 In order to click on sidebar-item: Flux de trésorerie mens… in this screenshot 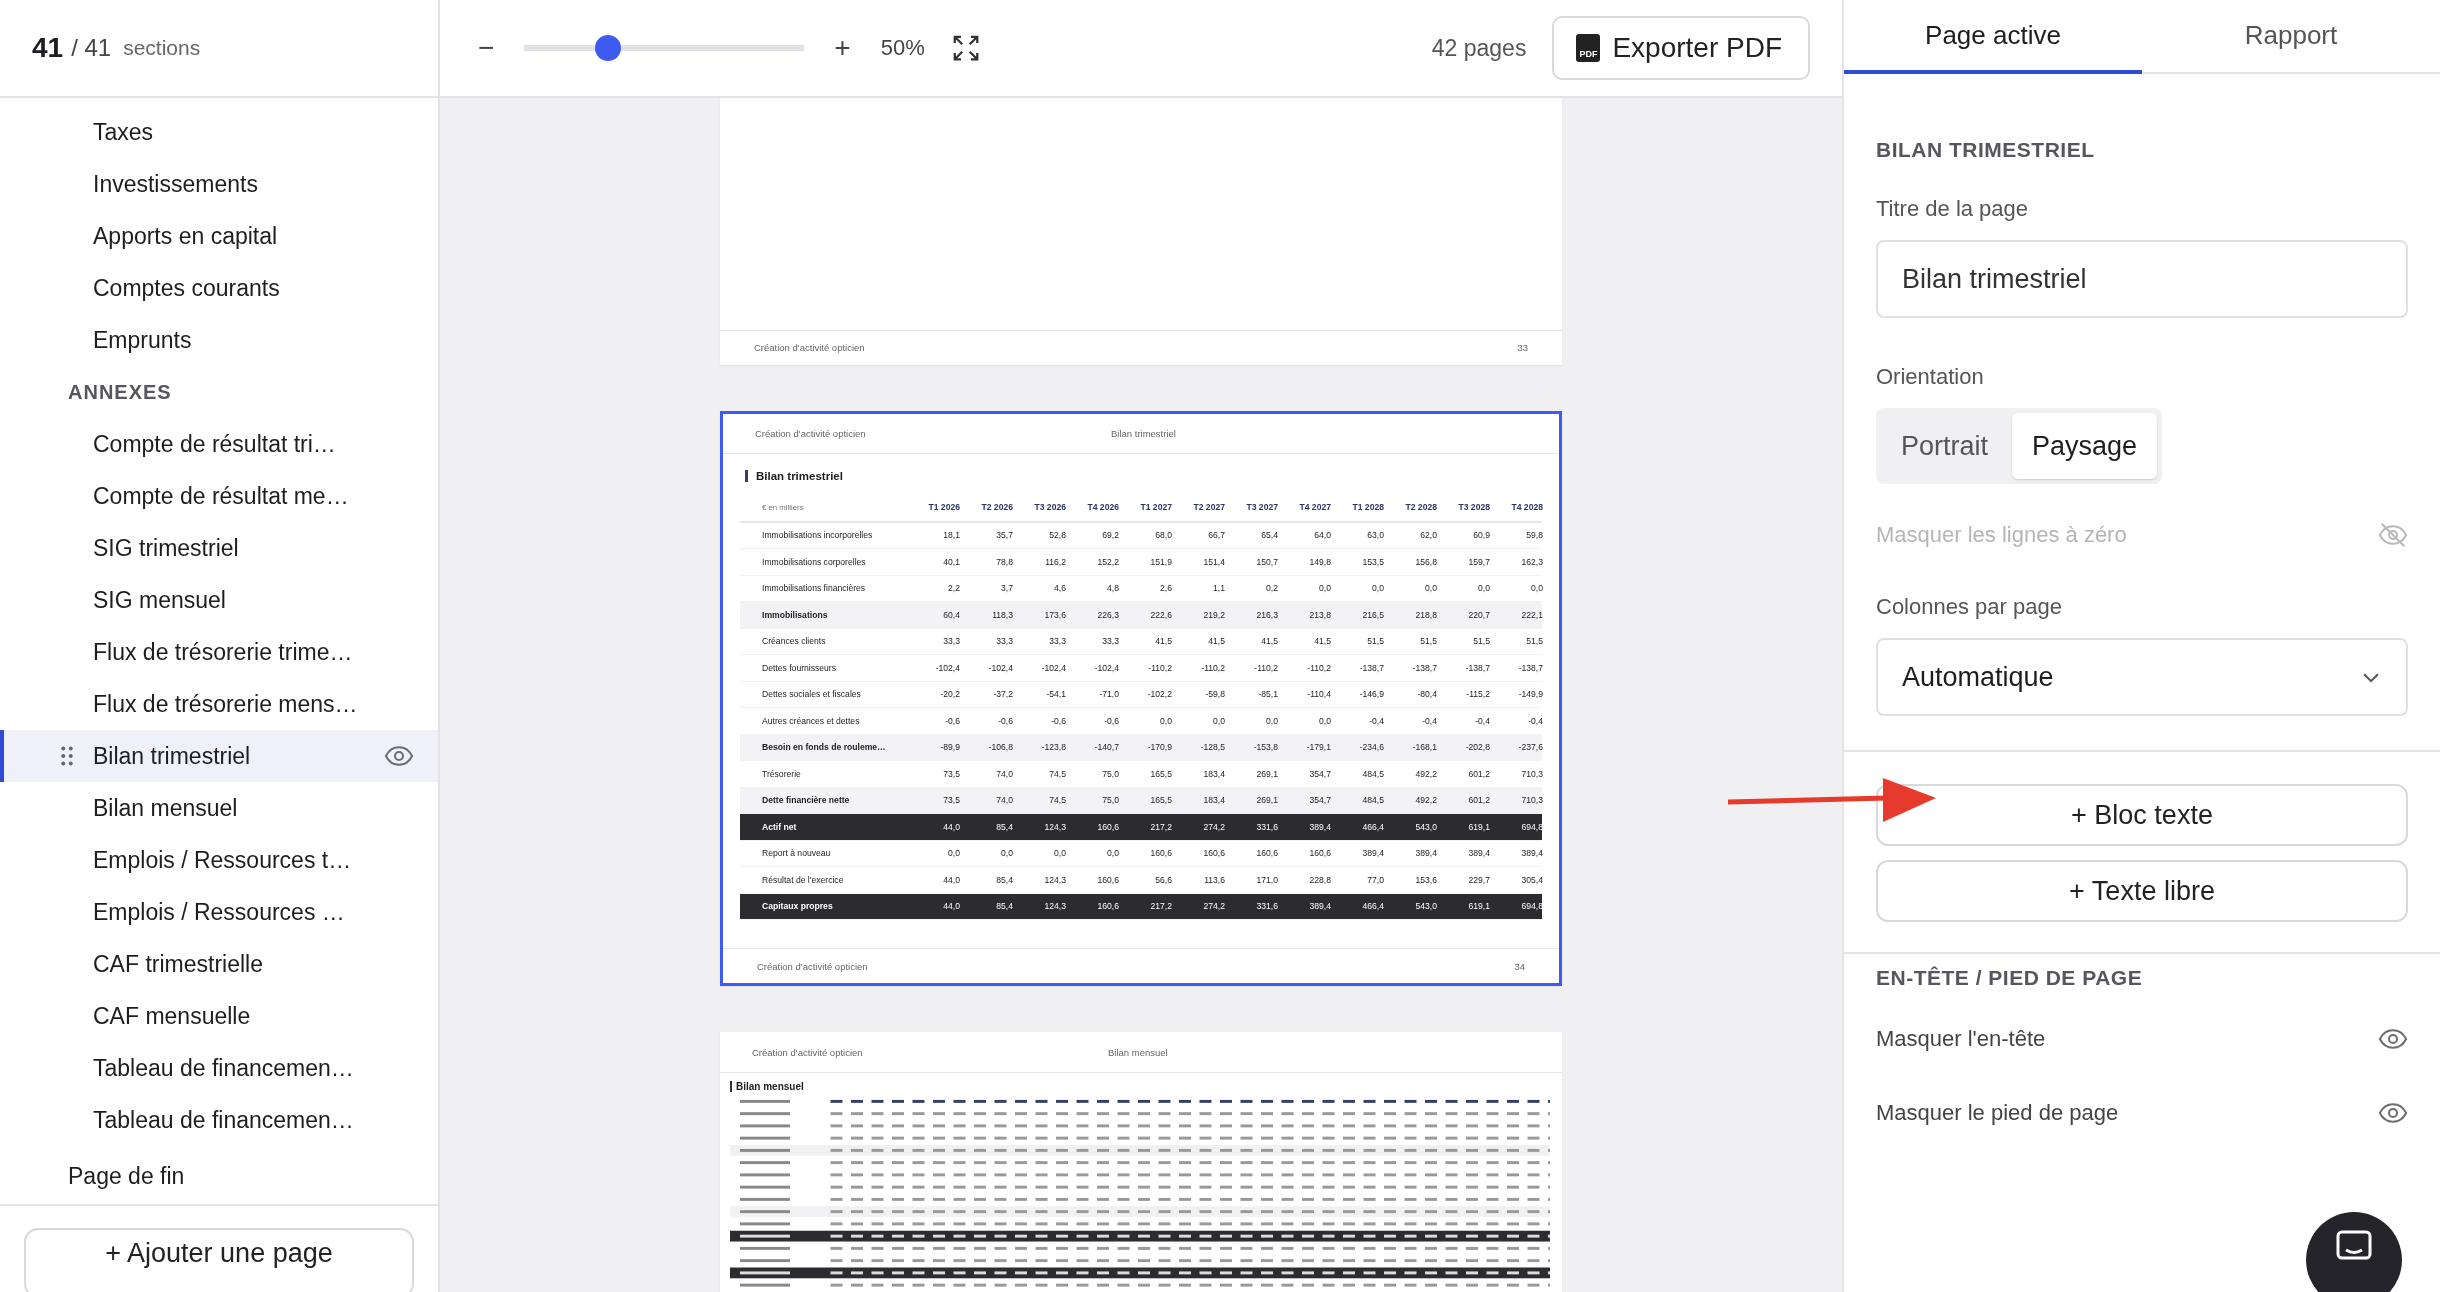, I will do `click(219, 704)`.